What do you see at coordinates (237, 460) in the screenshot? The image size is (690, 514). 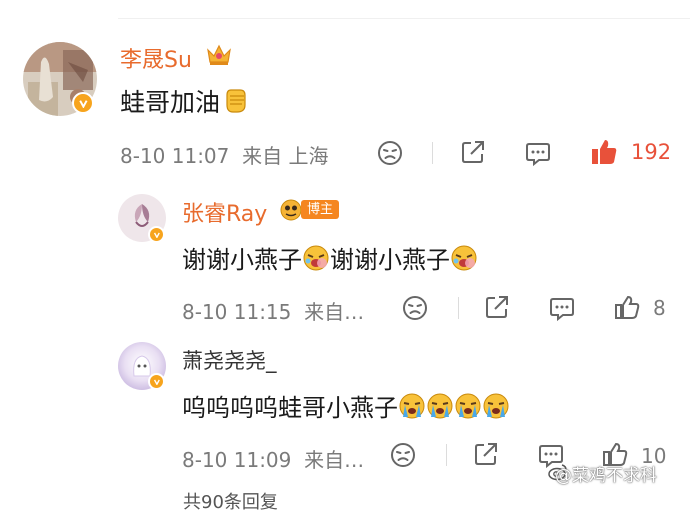 I see `reply-time: 8-10 11:09` at bounding box center [237, 460].